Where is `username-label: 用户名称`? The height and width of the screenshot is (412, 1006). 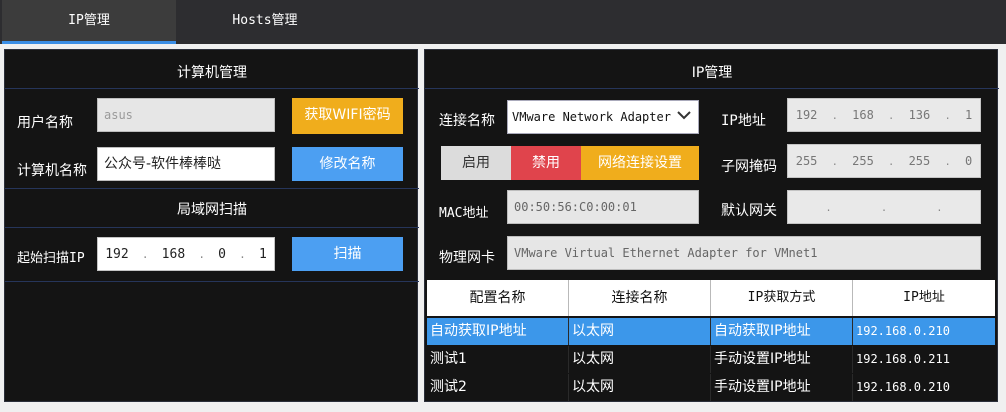
username-label: 用户名称 is located at coordinates (45, 123).